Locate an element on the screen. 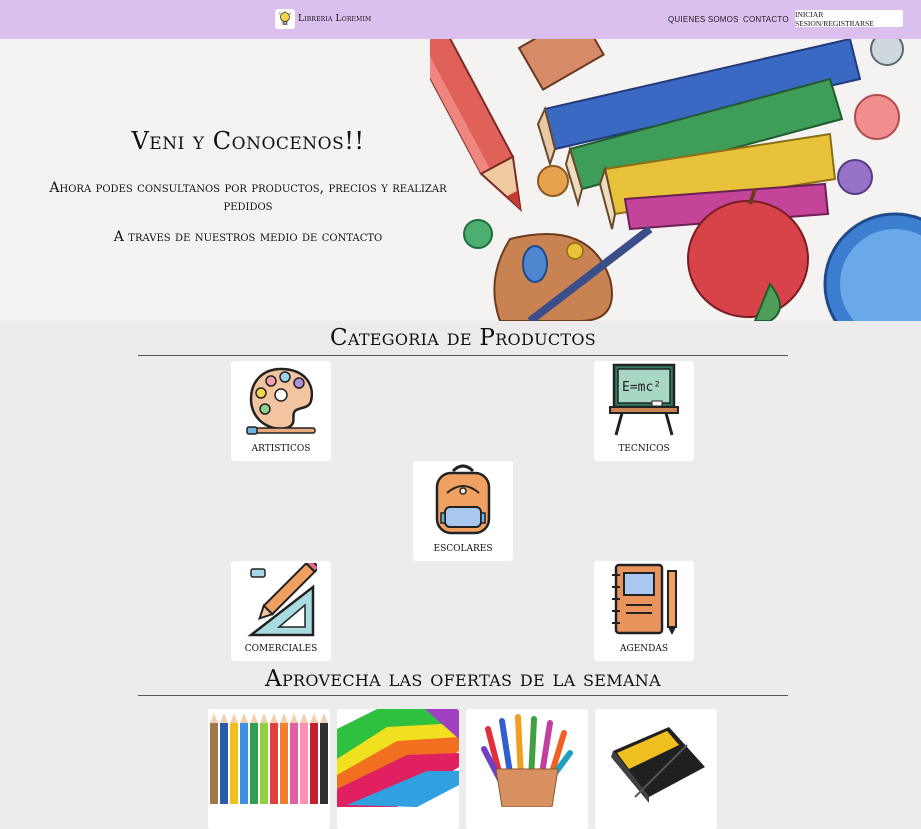  category-card-tecnicos: E=mc² TECNICOS is located at coordinates (644, 411).